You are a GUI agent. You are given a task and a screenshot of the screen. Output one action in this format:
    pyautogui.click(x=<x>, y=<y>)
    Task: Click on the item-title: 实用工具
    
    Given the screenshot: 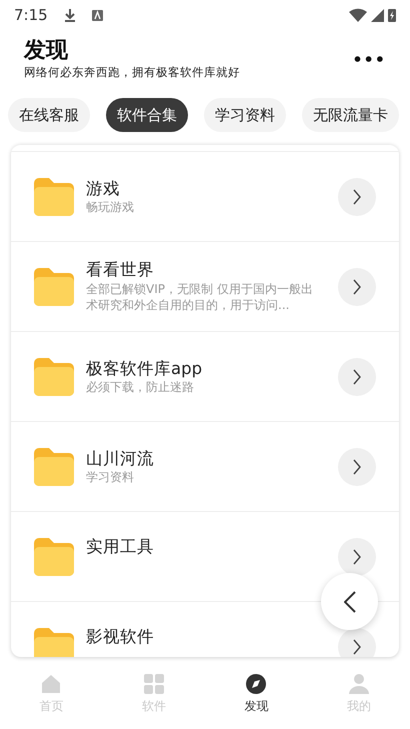 What is the action you would take?
    pyautogui.click(x=120, y=547)
    